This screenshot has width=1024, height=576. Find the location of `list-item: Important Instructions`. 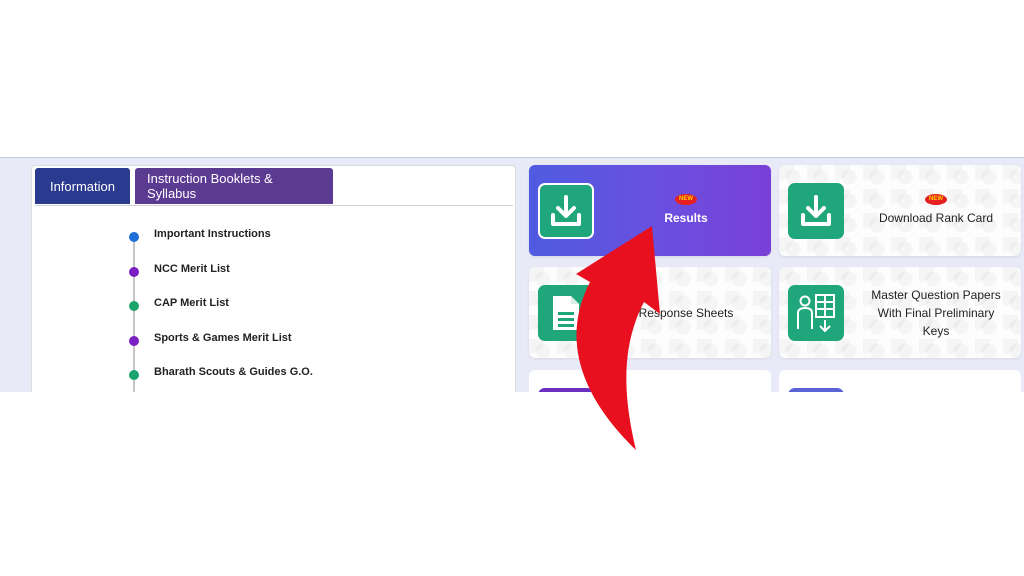

list-item: Important Instructions is located at coordinates (302, 245).